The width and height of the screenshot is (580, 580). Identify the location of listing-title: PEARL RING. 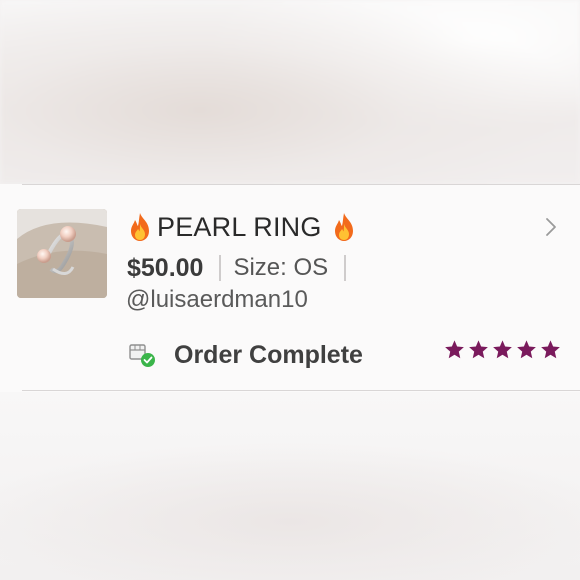
(242, 227).